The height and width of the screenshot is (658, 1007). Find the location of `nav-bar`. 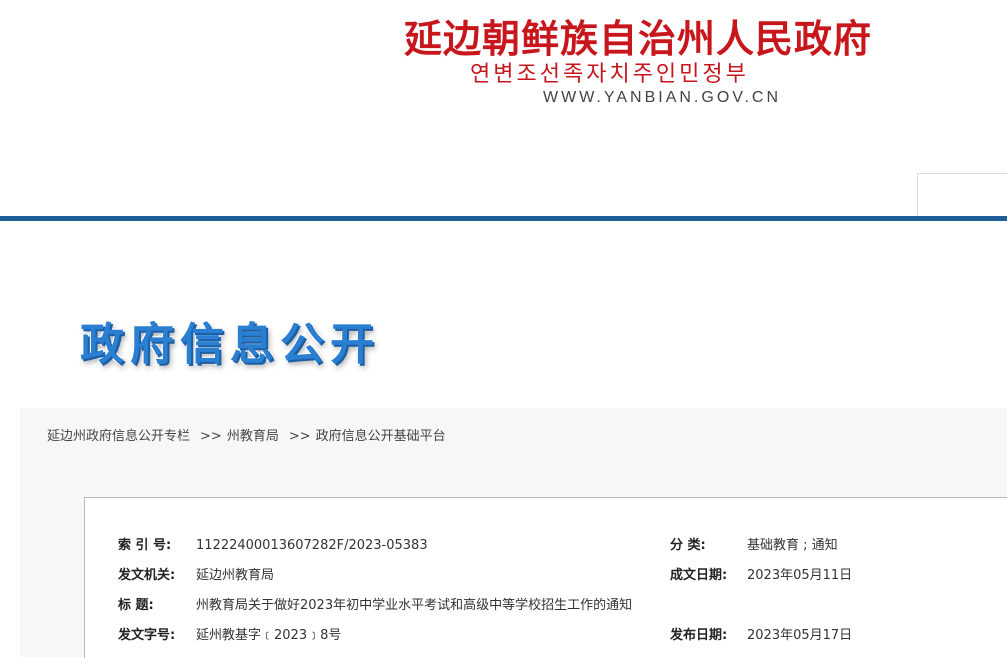

nav-bar is located at coordinates (503, 218).